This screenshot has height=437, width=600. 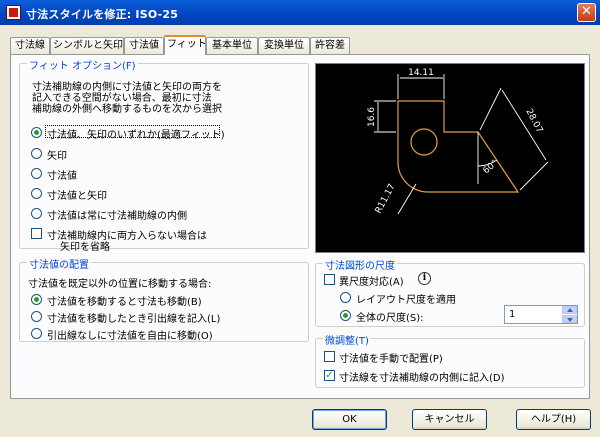 I want to click on overall-scale-value: 1, so click(x=512, y=314).